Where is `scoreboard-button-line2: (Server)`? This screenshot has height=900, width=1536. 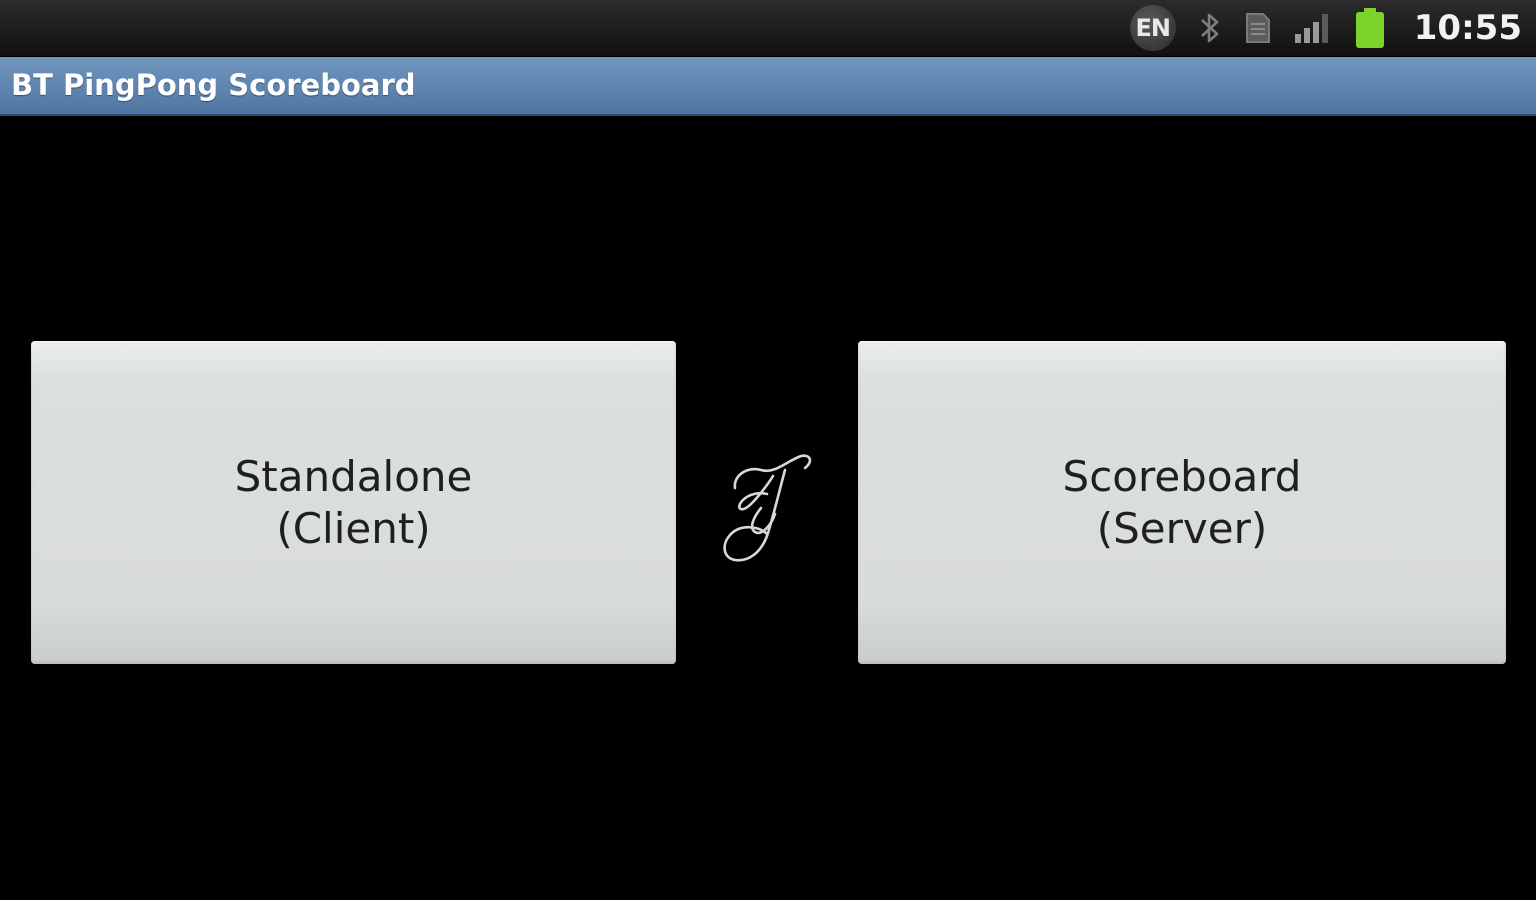
scoreboard-button-line2: (Server) is located at coordinates (1182, 528).